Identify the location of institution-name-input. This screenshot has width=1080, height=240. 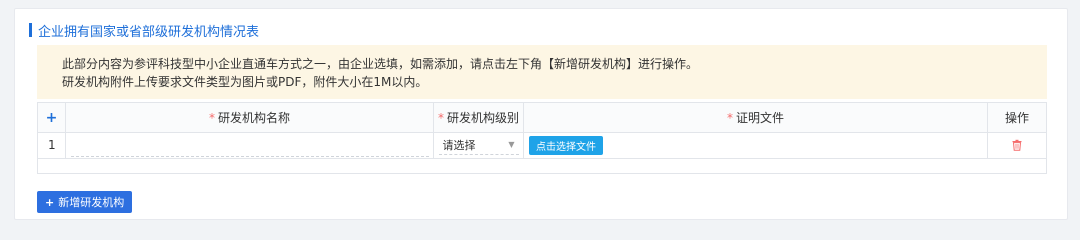
(249, 145).